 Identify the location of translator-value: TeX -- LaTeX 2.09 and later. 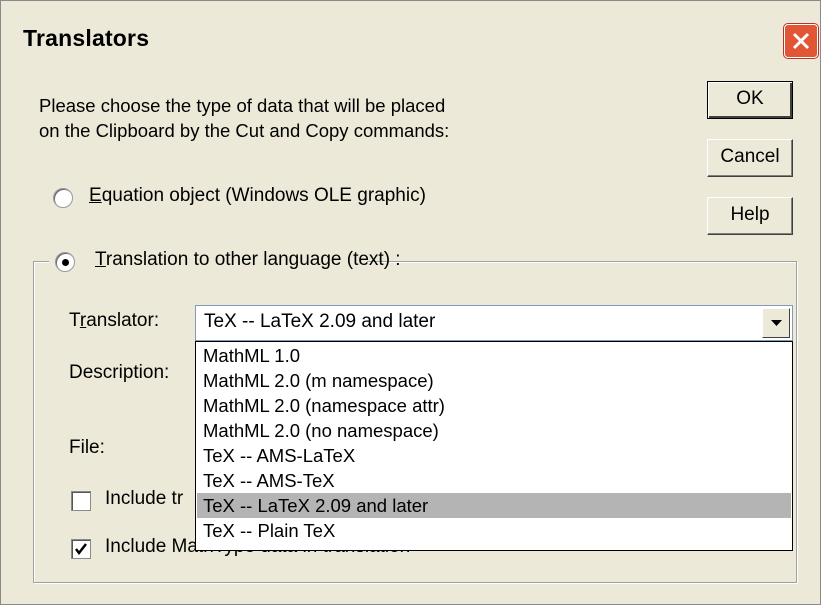
(320, 321).